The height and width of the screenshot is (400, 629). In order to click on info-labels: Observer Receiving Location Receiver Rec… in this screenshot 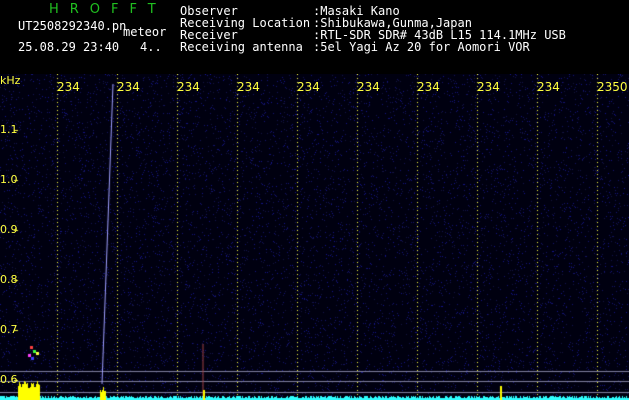, I will do `click(245, 29)`.